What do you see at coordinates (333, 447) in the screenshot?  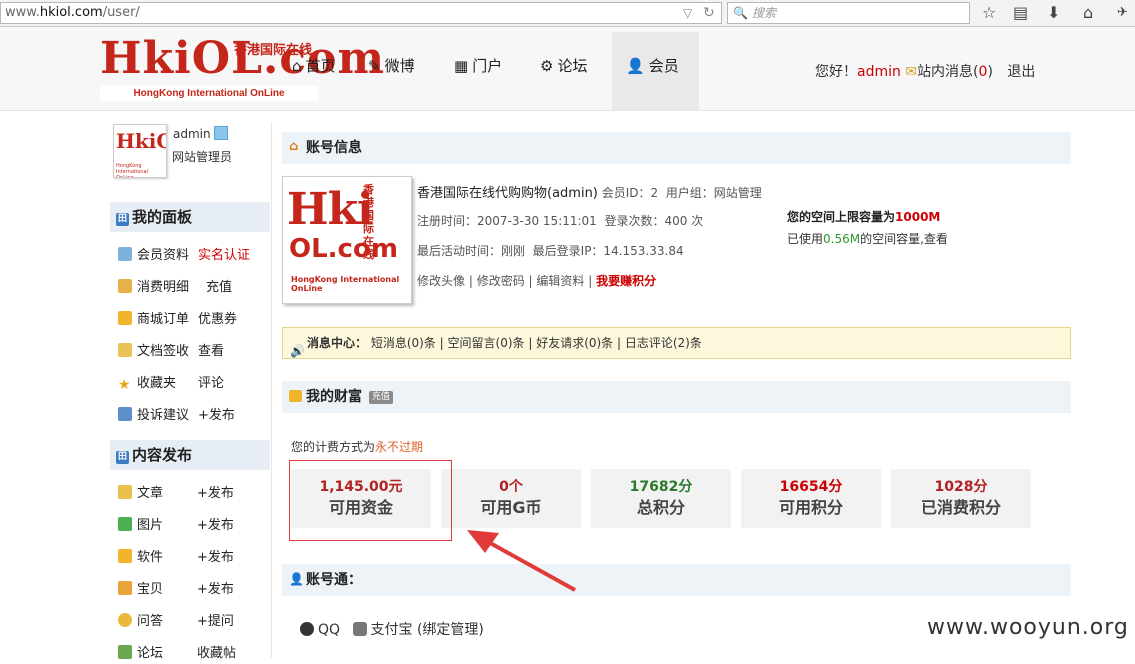 I see `billing-prefix: 您的计费方式为` at bounding box center [333, 447].